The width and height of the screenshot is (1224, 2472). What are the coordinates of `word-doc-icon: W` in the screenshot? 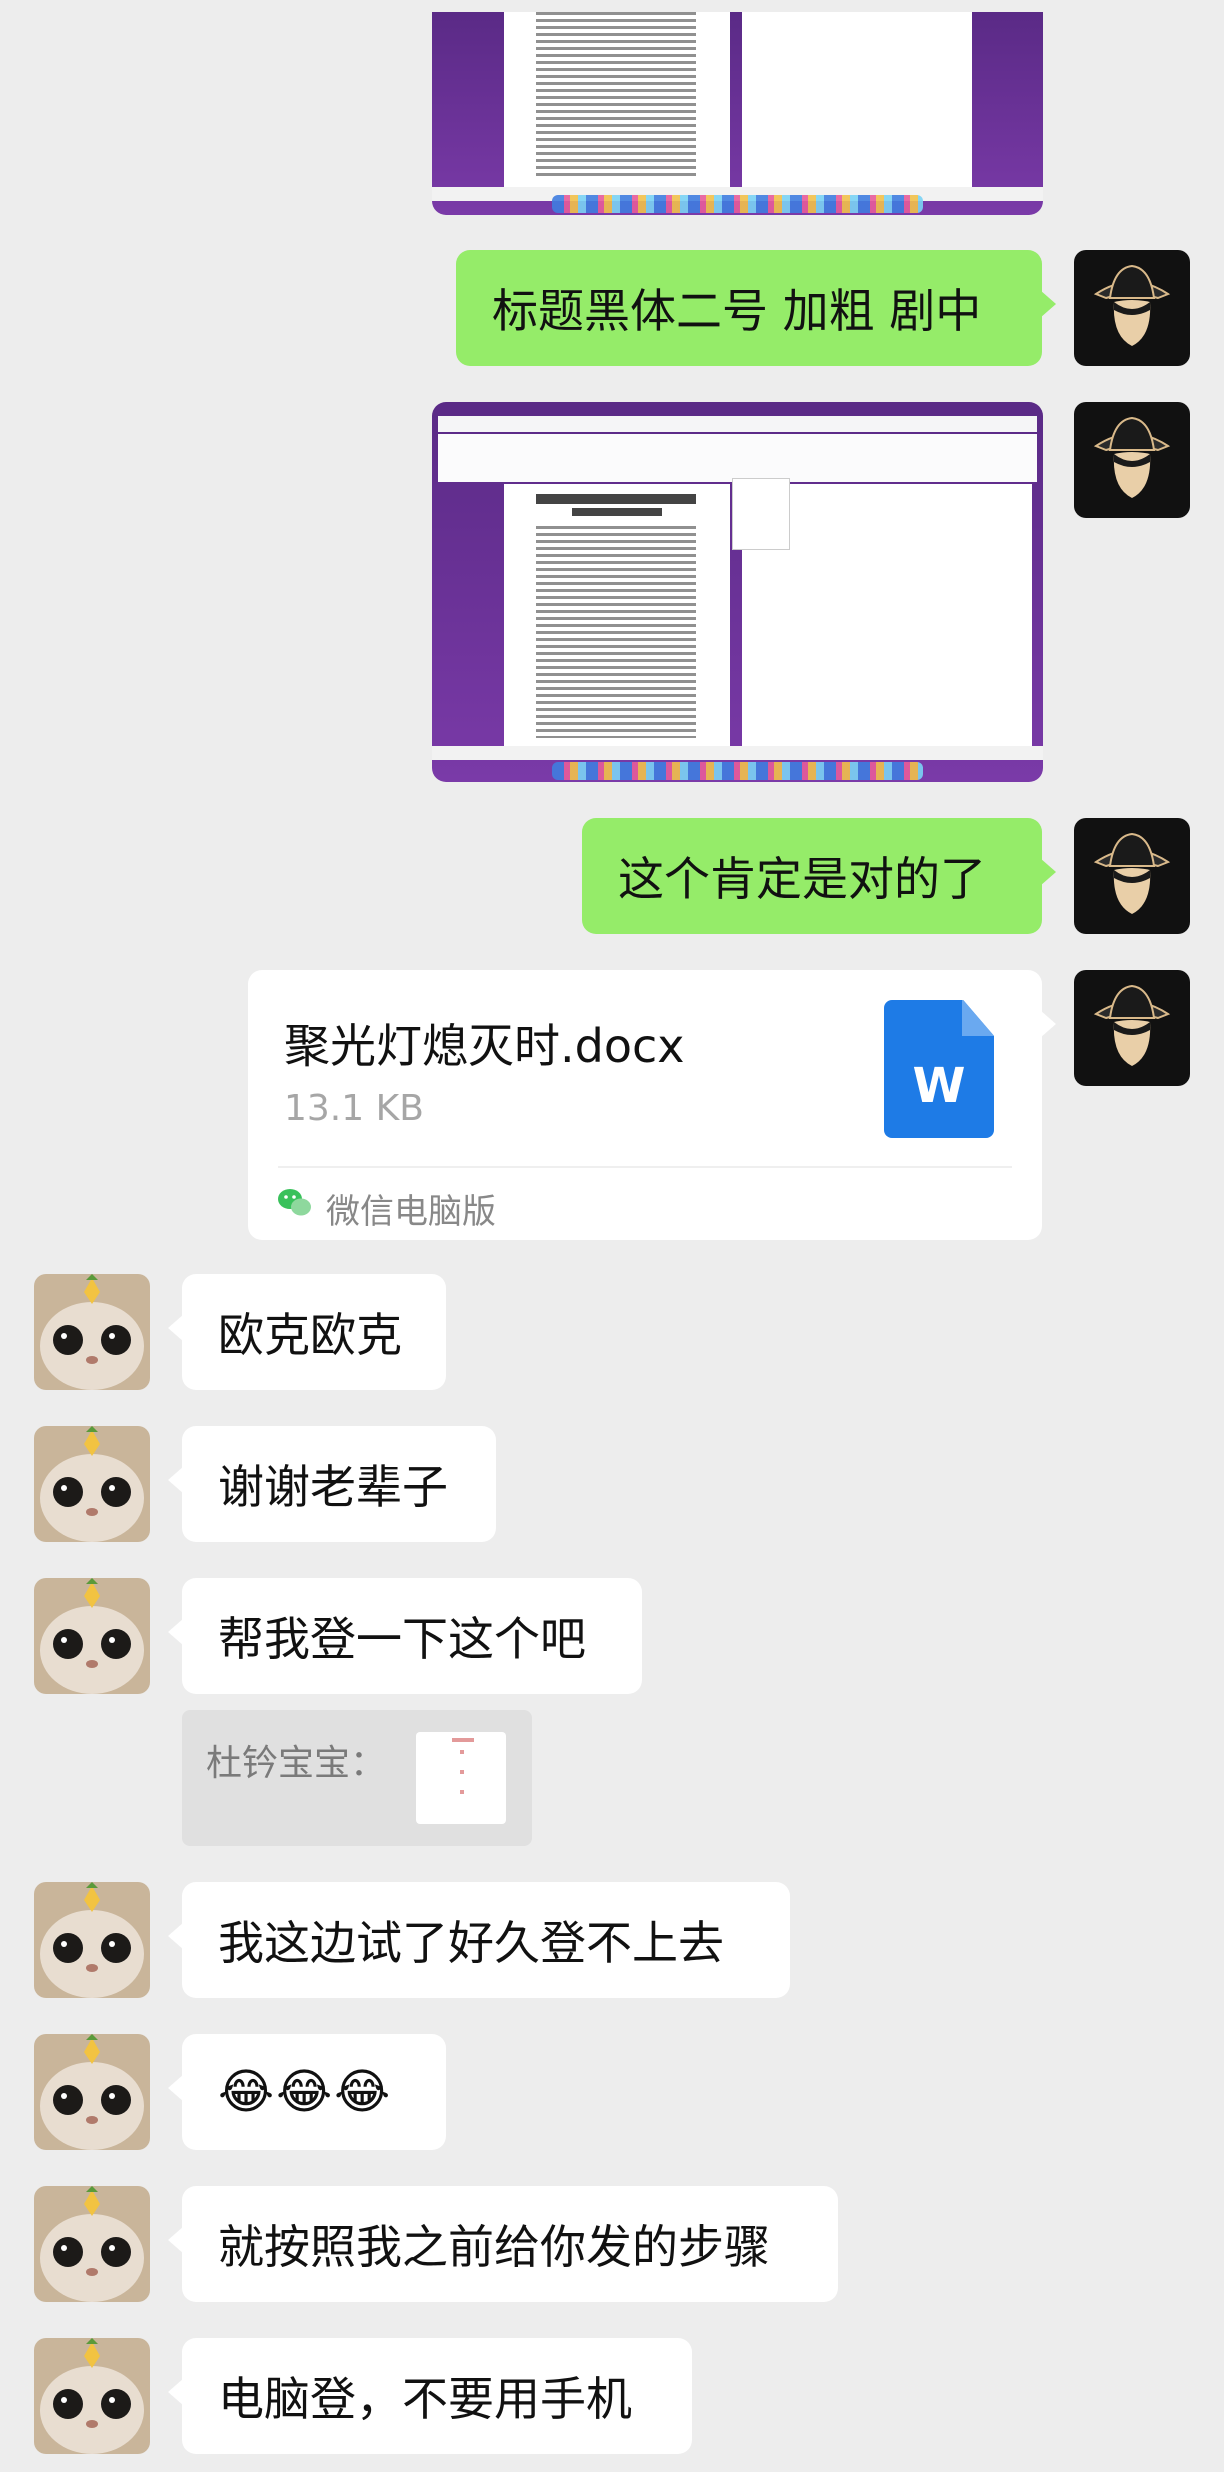 It's located at (939, 1069).